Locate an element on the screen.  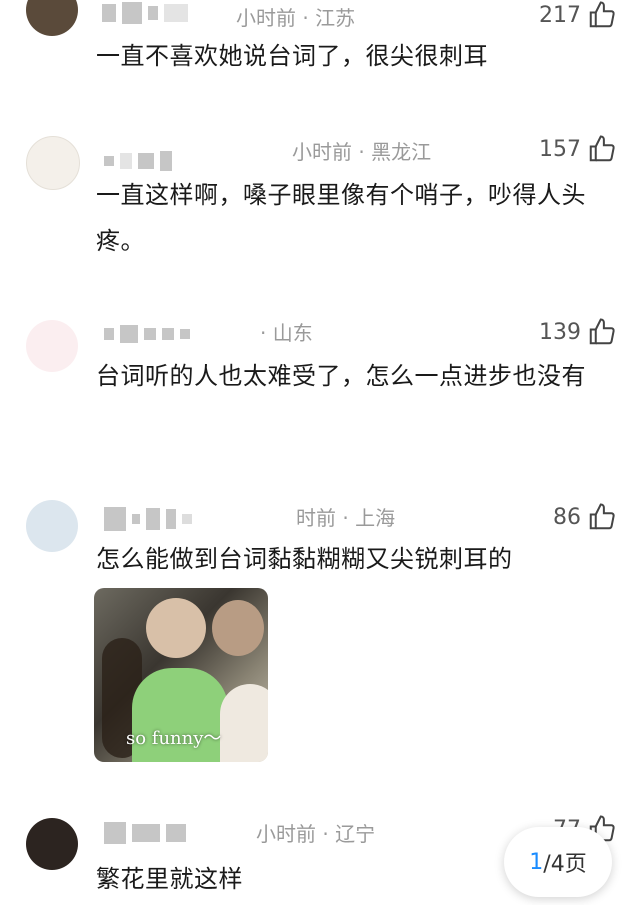
comment-text: 怎么能做到台词黏黏糊糊又尖锐刺耳的 is located at coordinates (304, 559).